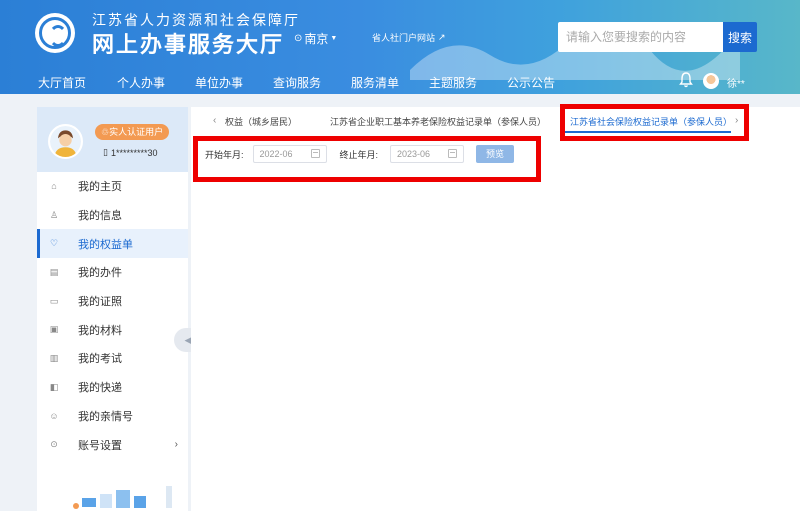  What do you see at coordinates (112, 444) in the screenshot?
I see `sidebar-item-settings: ⊙ 账号设置 ›` at bounding box center [112, 444].